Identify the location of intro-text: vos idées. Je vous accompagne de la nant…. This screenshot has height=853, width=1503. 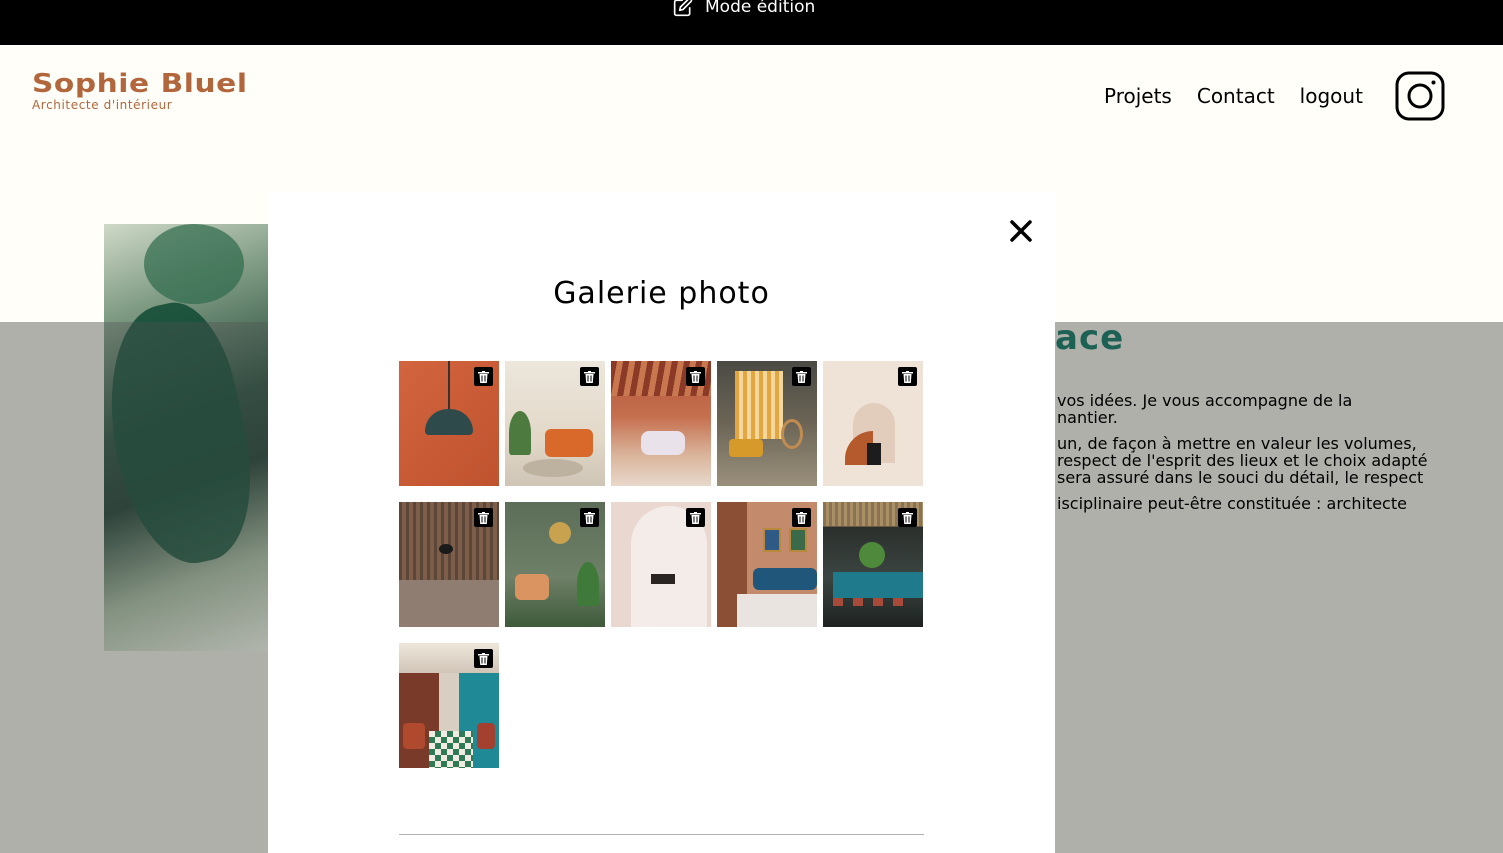
(1272, 456).